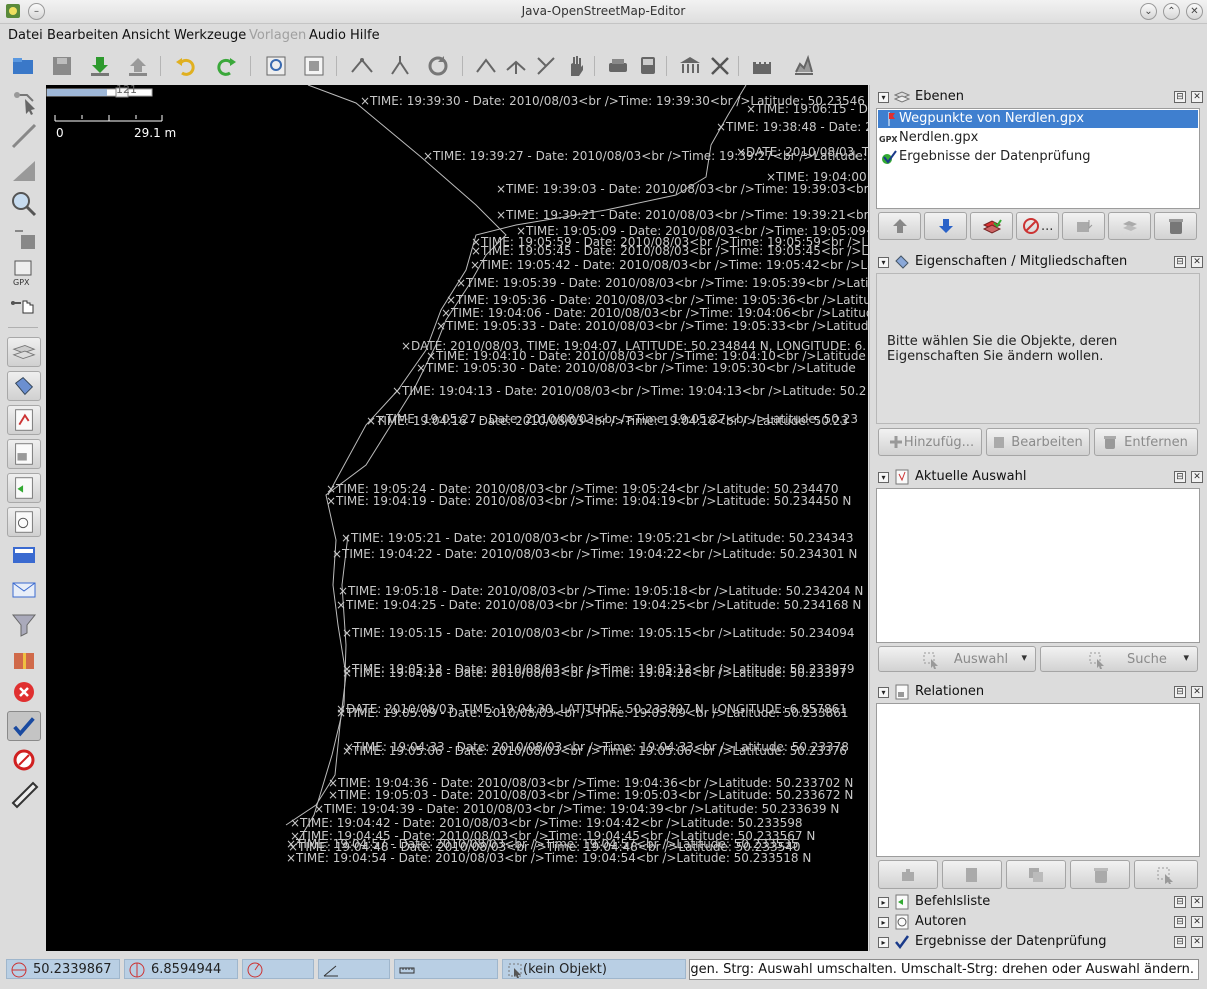 This screenshot has width=1207, height=989. I want to click on relations-list, so click(1038, 780).